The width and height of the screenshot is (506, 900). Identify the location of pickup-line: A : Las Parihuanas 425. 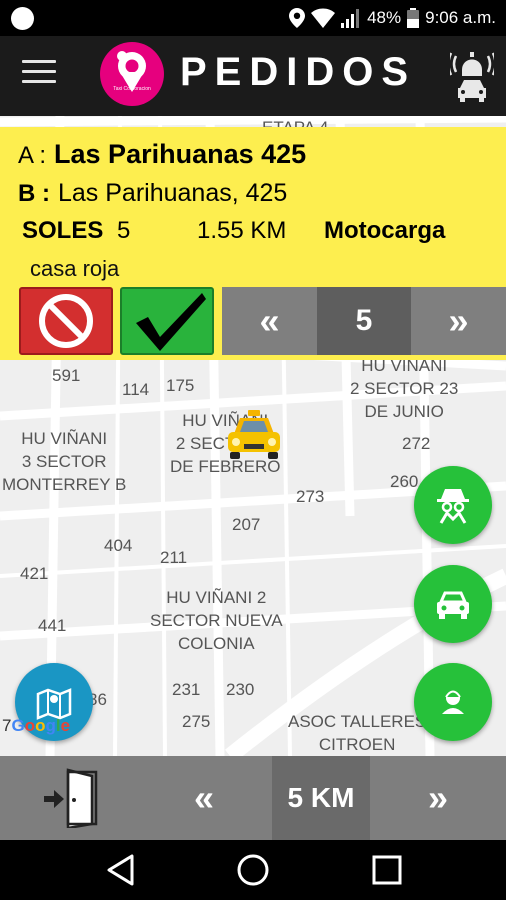
(162, 154).